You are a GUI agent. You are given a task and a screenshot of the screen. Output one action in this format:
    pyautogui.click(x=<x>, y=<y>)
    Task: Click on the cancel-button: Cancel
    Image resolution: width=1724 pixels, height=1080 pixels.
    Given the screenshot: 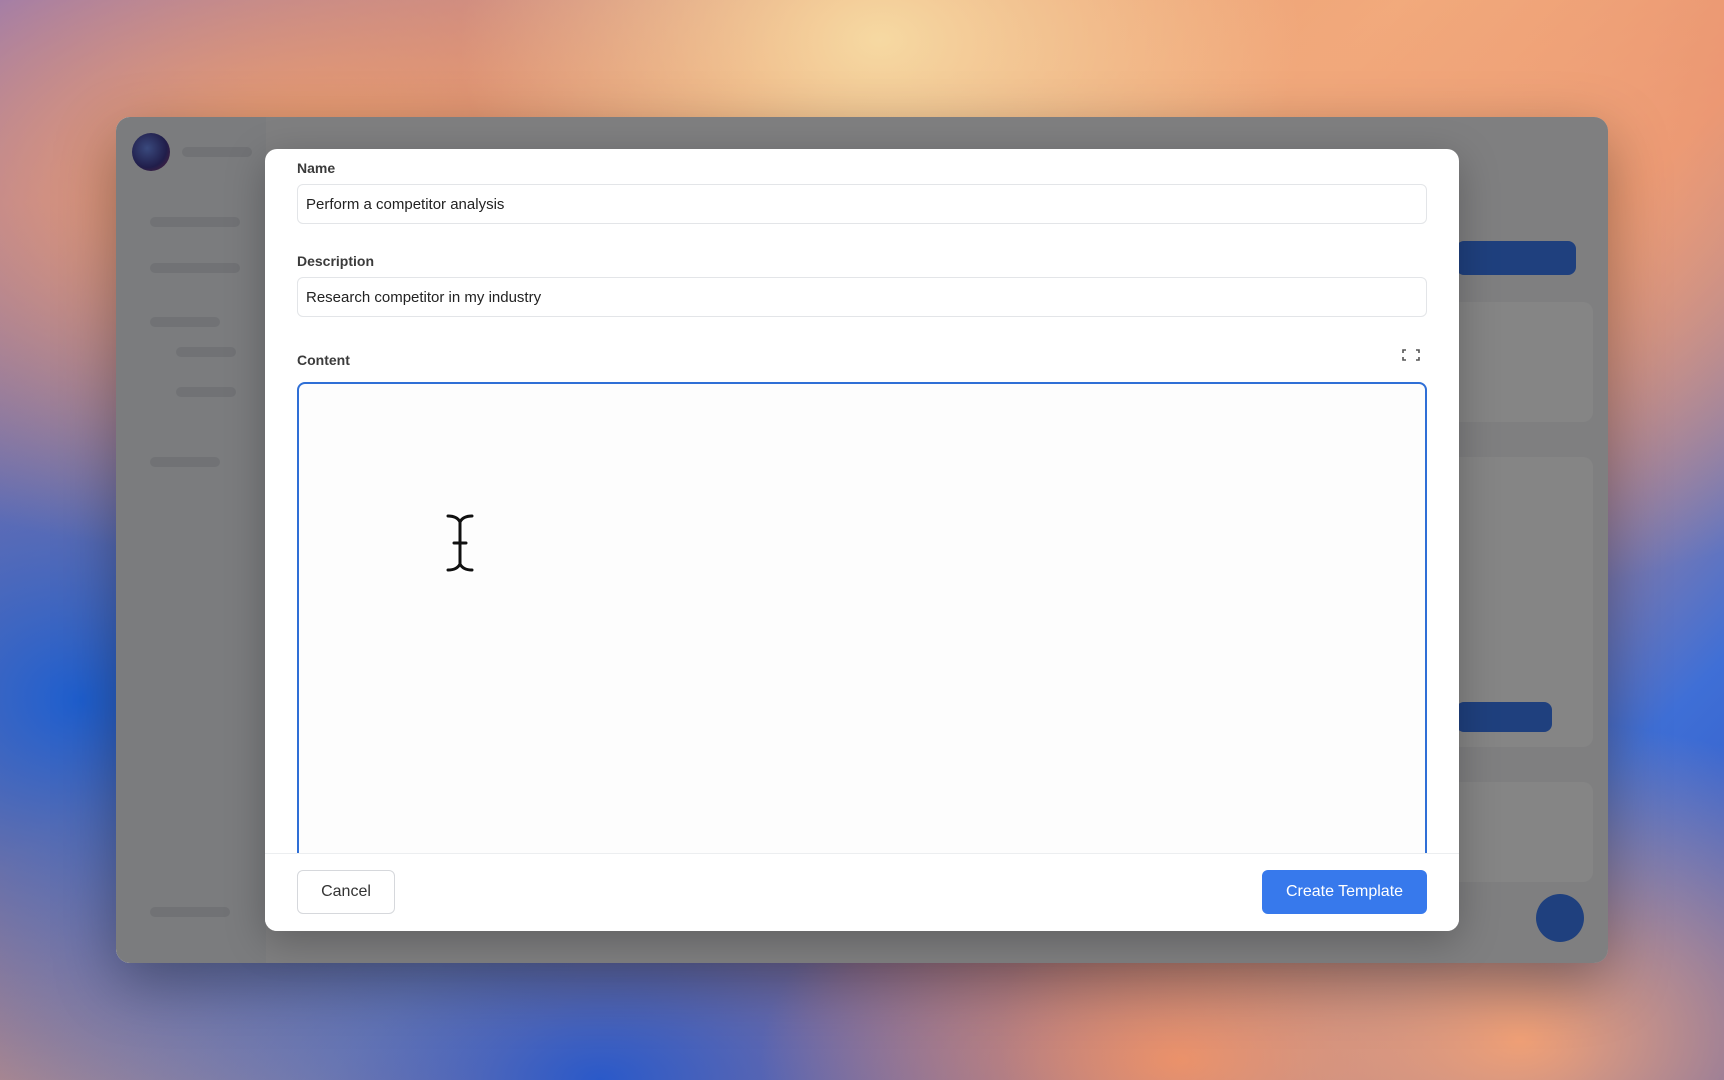 What is the action you would take?
    pyautogui.click(x=346, y=892)
    